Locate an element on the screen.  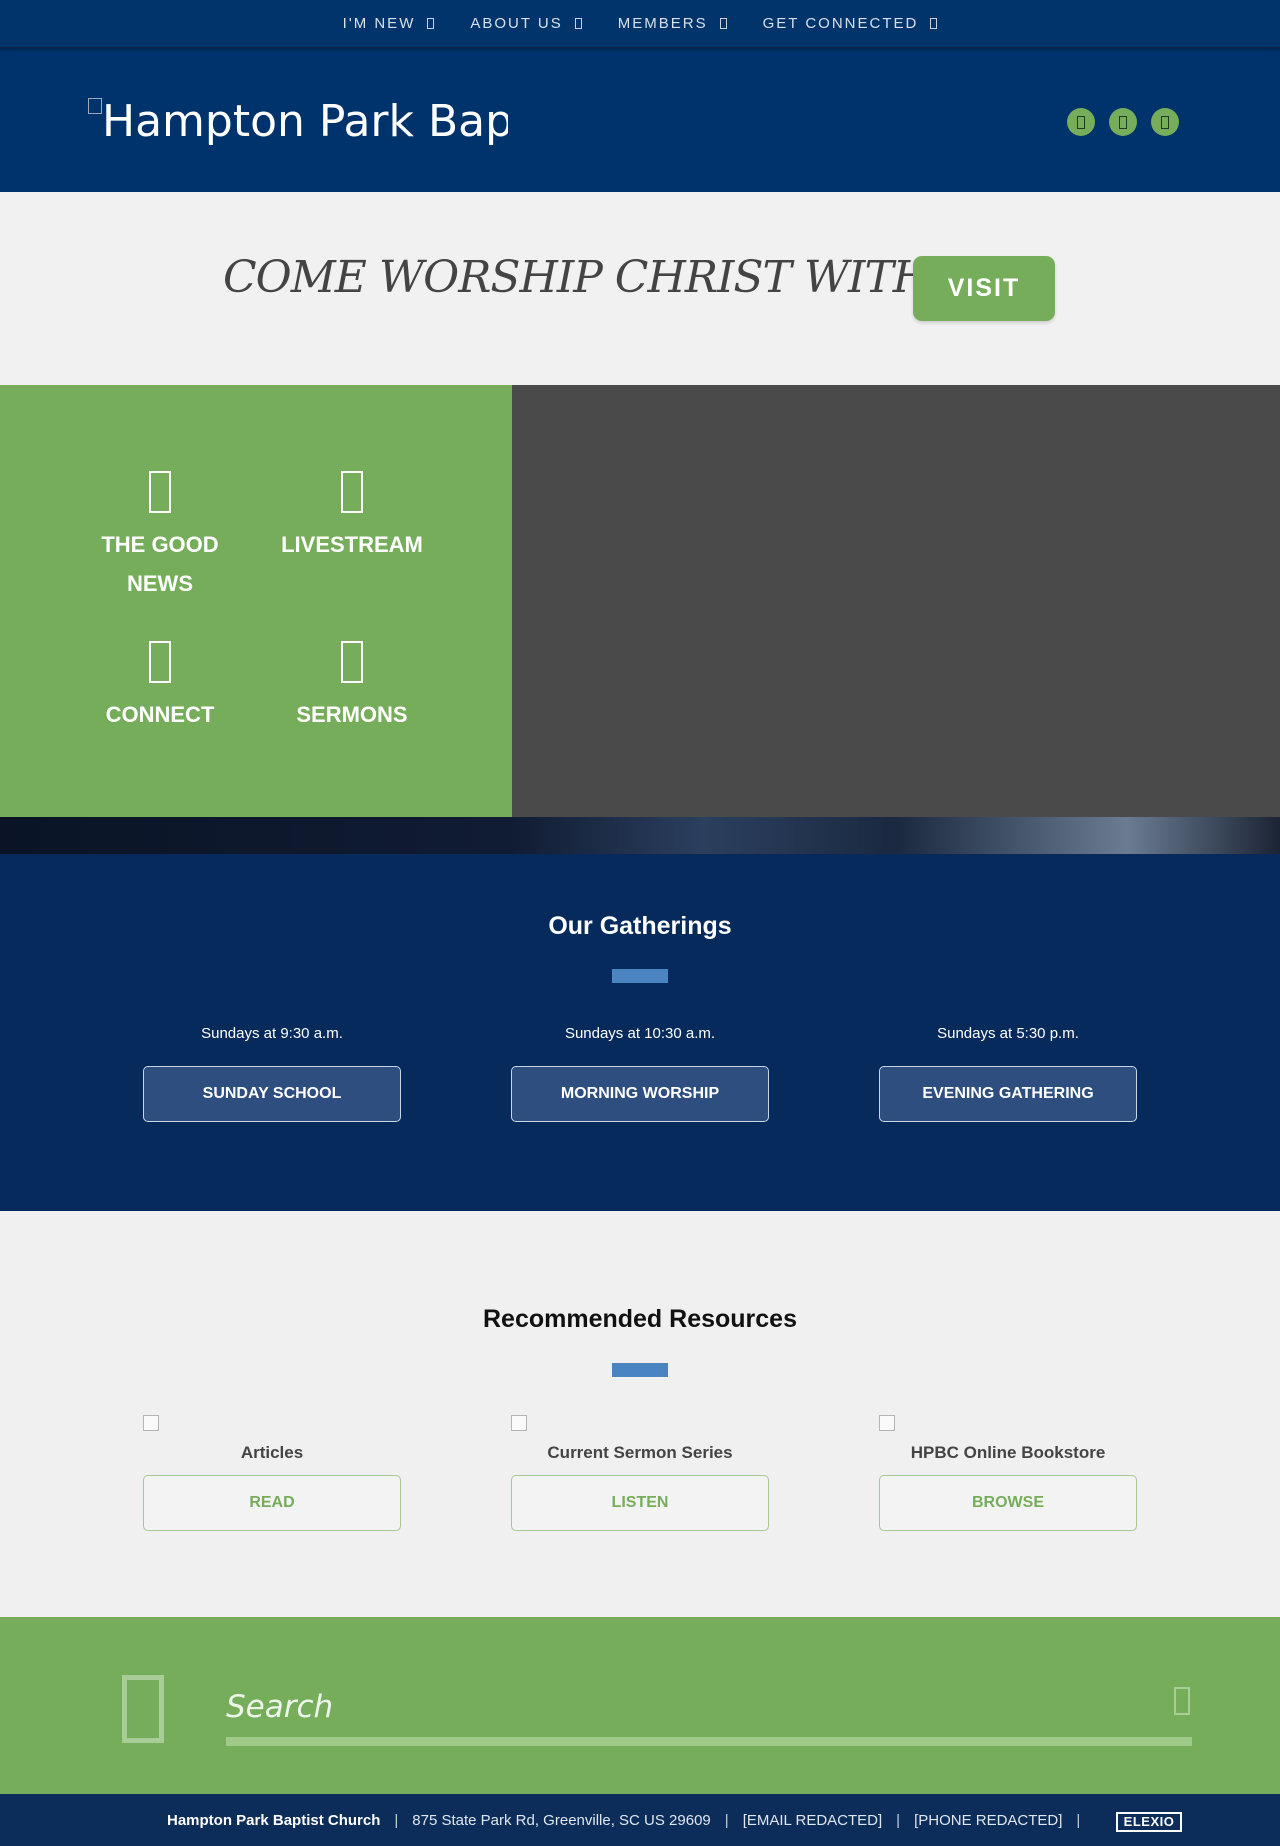
quick-link-connect: CONNECT is located at coordinates (160, 687).